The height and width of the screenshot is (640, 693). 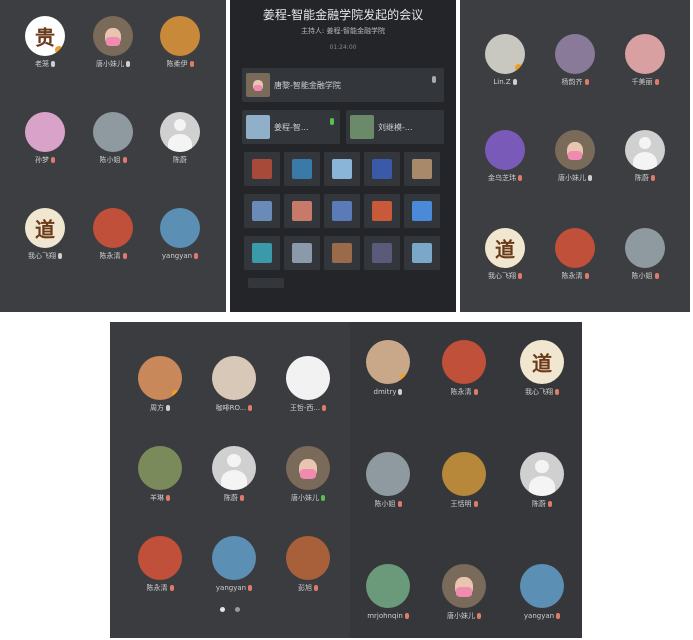 What do you see at coordinates (45, 42) in the screenshot?
I see `participant-tile: 贵老笼` at bounding box center [45, 42].